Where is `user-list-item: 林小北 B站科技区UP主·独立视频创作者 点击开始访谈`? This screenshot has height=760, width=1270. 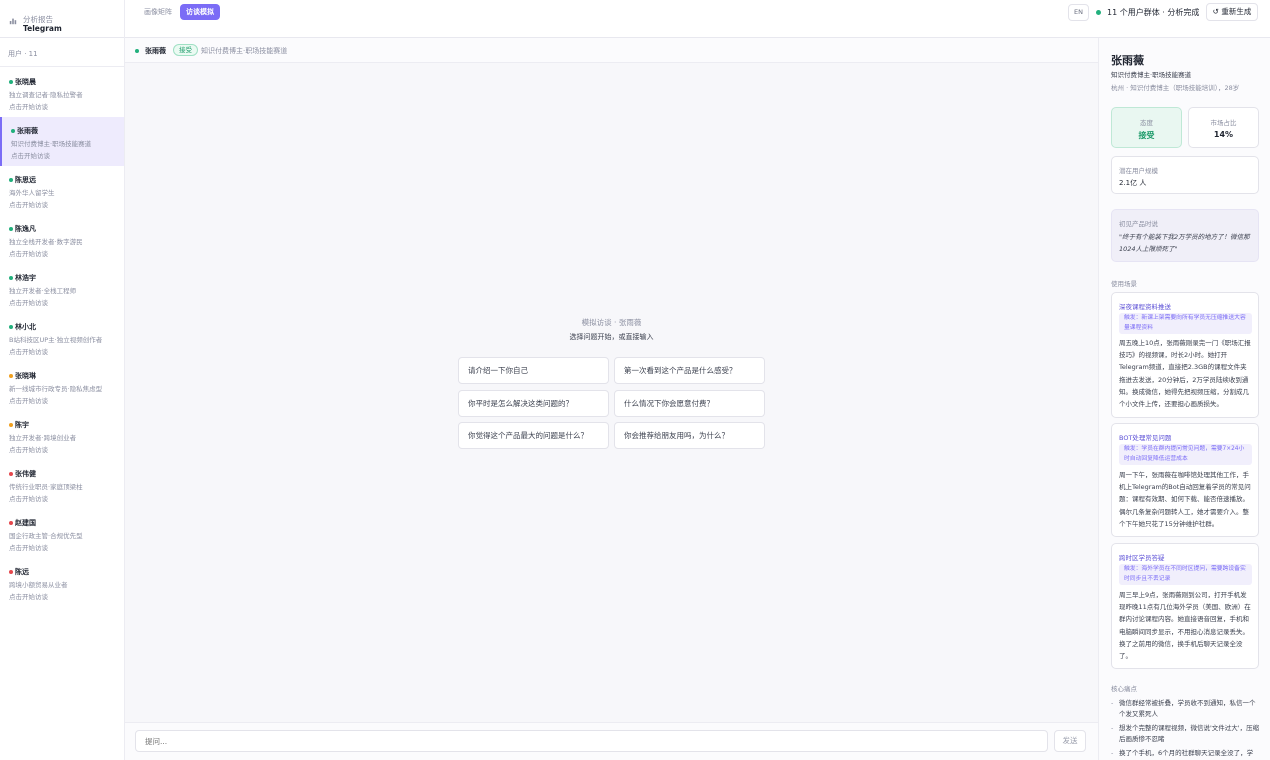 user-list-item: 林小北 B站科技区UP主·独立视频创作者 点击开始访谈 is located at coordinates (62, 337).